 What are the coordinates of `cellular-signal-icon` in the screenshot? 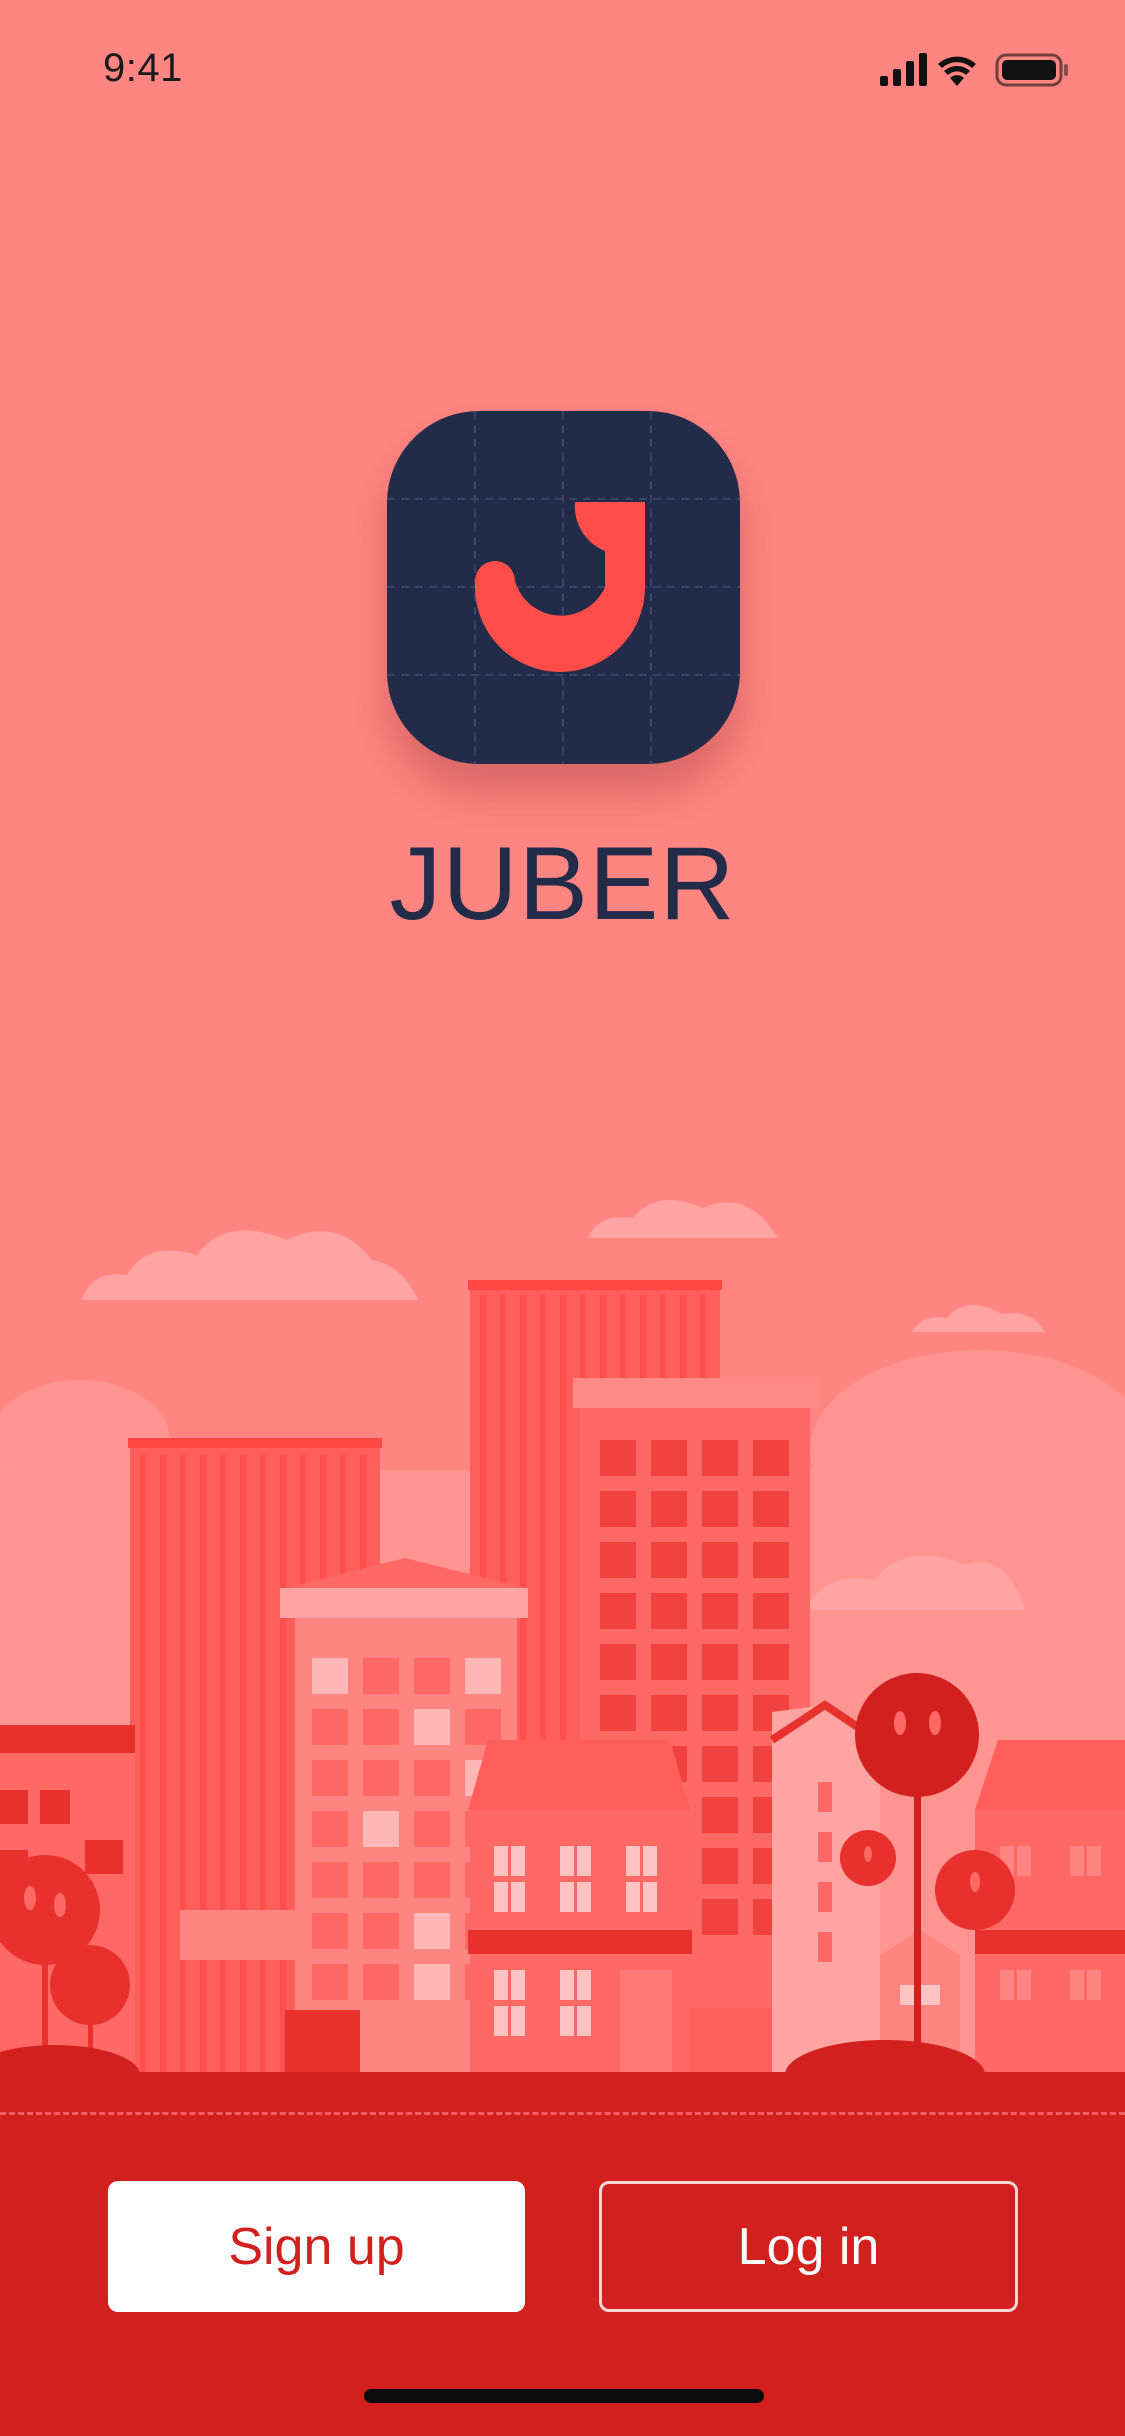 It's located at (903, 69).